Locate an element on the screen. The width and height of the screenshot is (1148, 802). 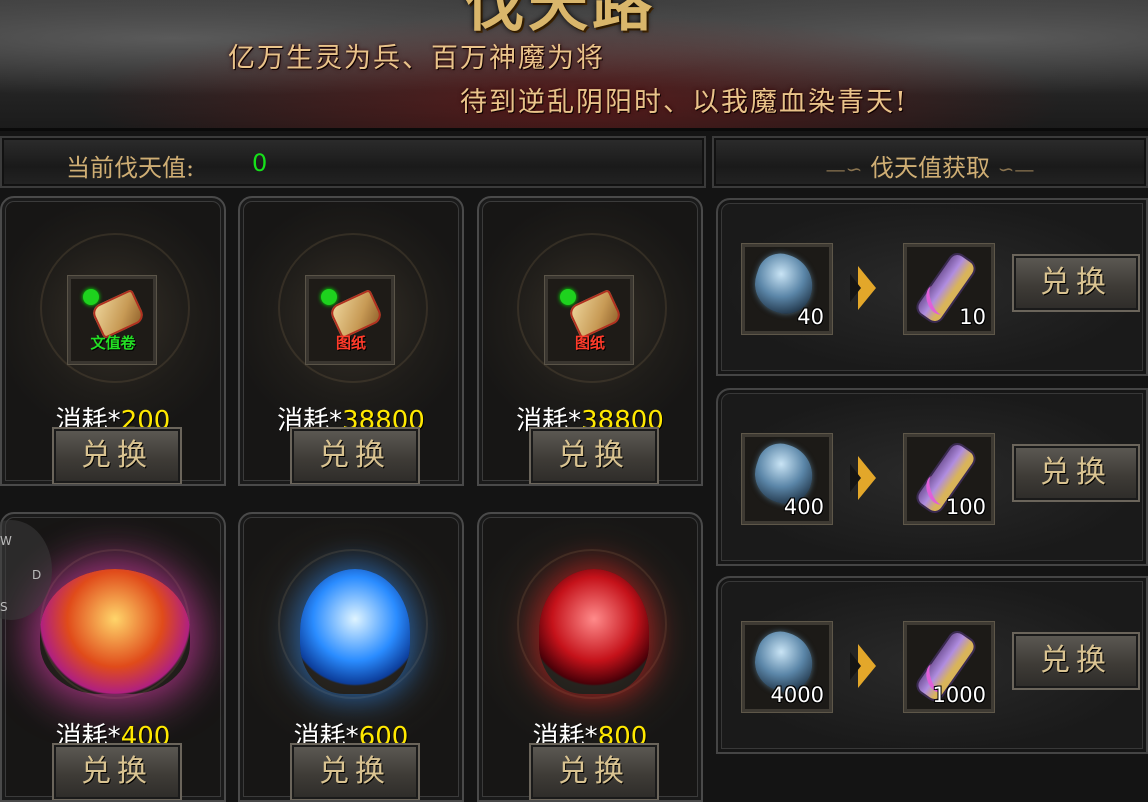
item-tag: 文值卷 is located at coordinates (113, 343).